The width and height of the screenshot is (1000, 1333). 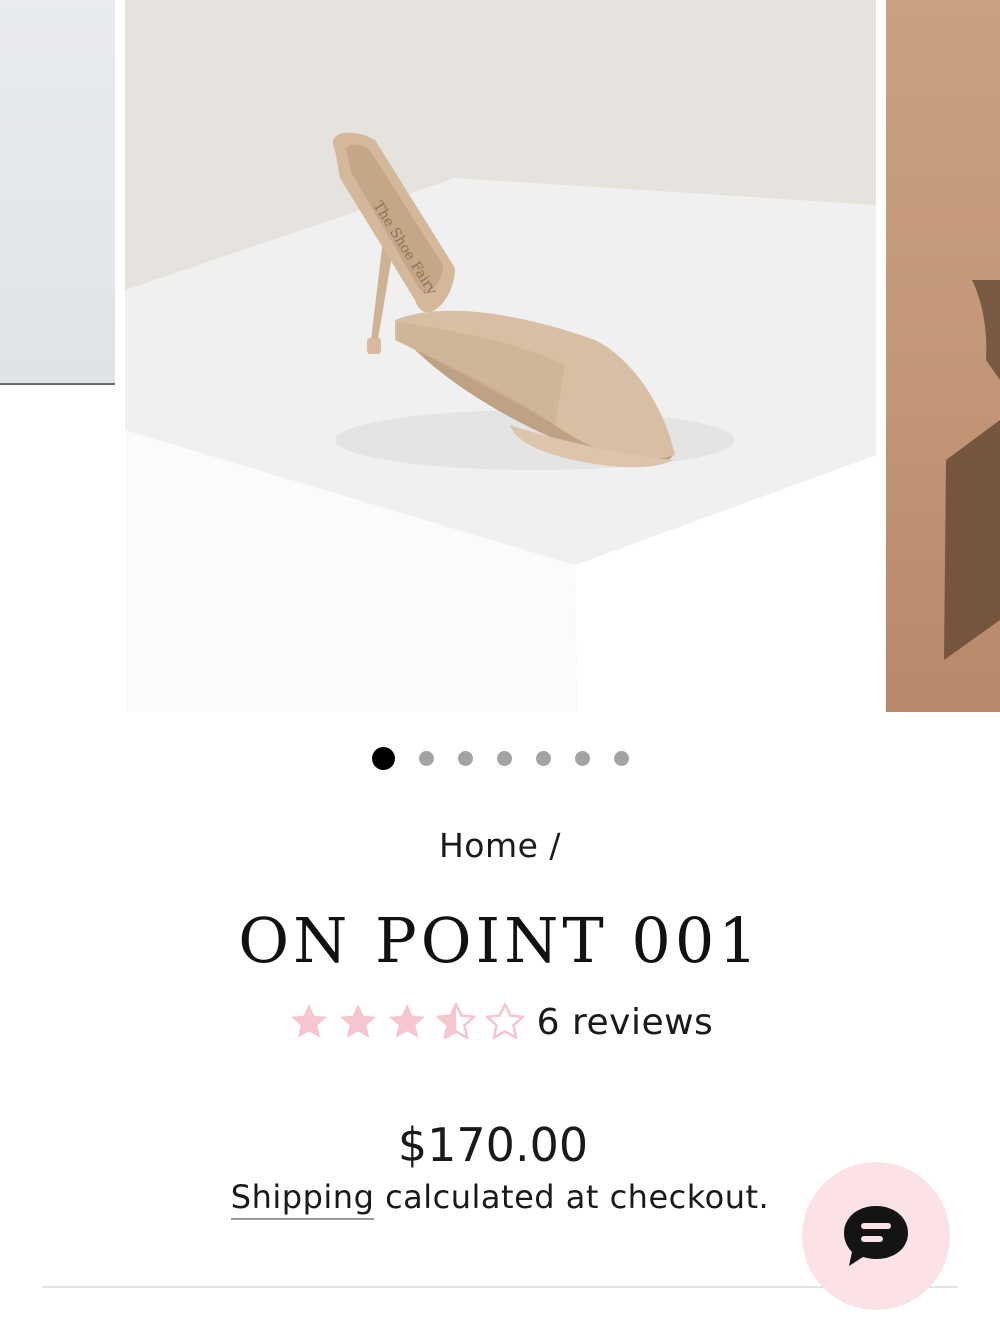 I want to click on chat-bubble-icon, so click(x=876, y=1236).